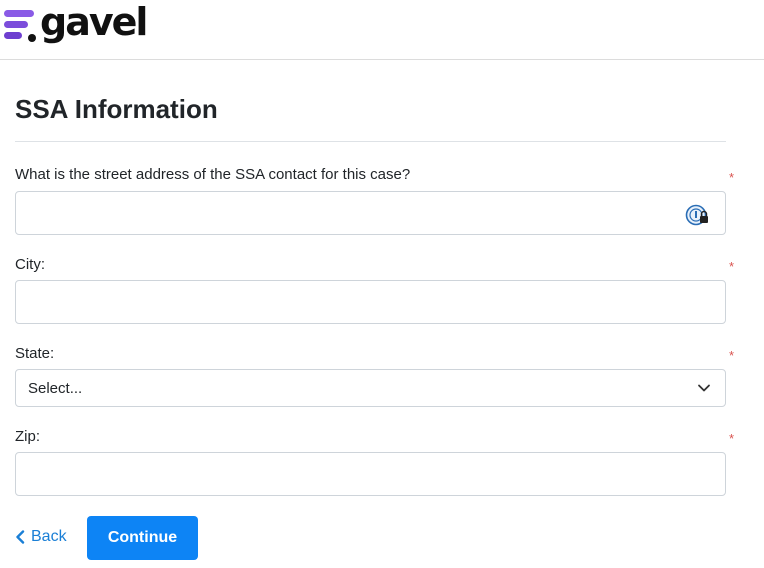 This screenshot has width=764, height=568. What do you see at coordinates (370, 474) in the screenshot?
I see `zip-input` at bounding box center [370, 474].